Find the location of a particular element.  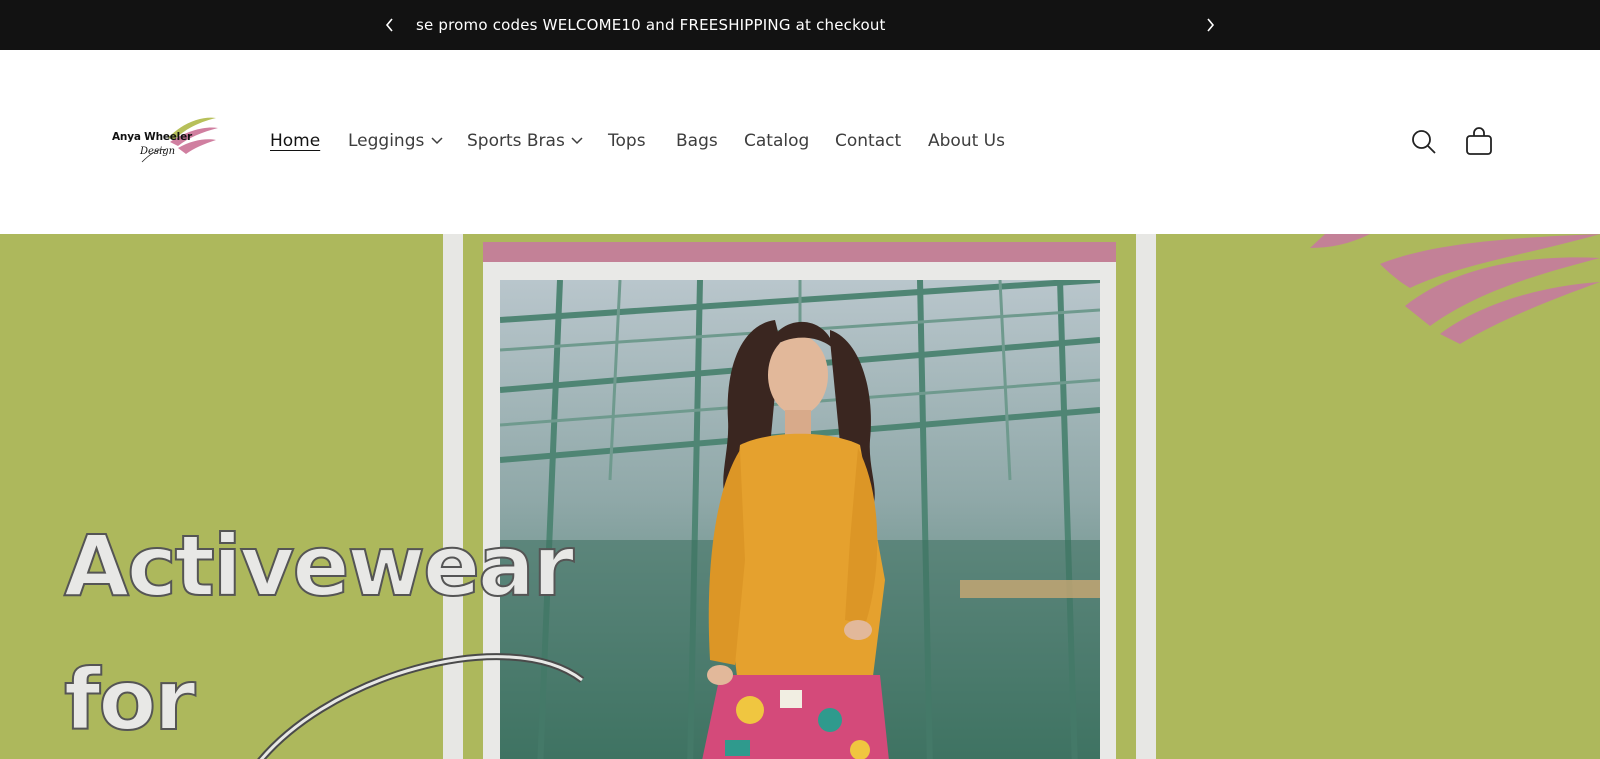

nav-item-catalog: Catalog is located at coordinates (776, 141).